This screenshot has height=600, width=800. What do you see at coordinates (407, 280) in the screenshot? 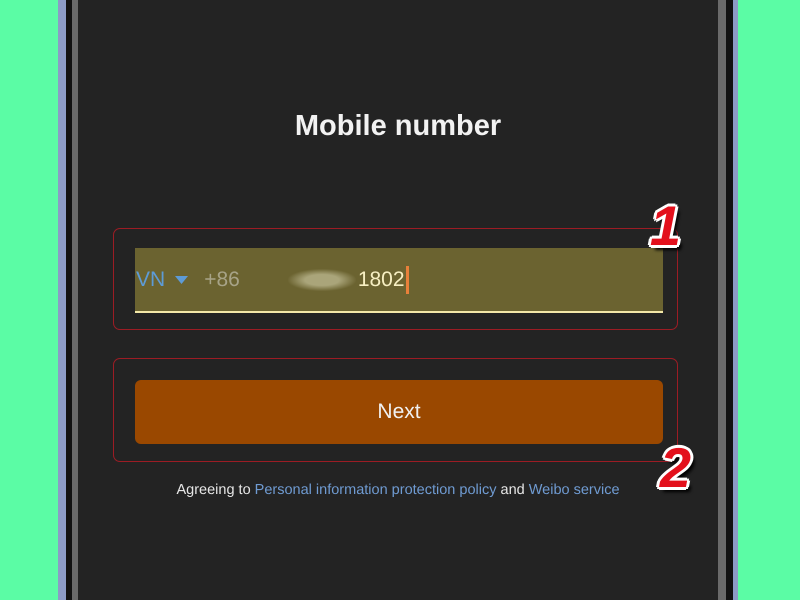
I see `text-cursor` at bounding box center [407, 280].